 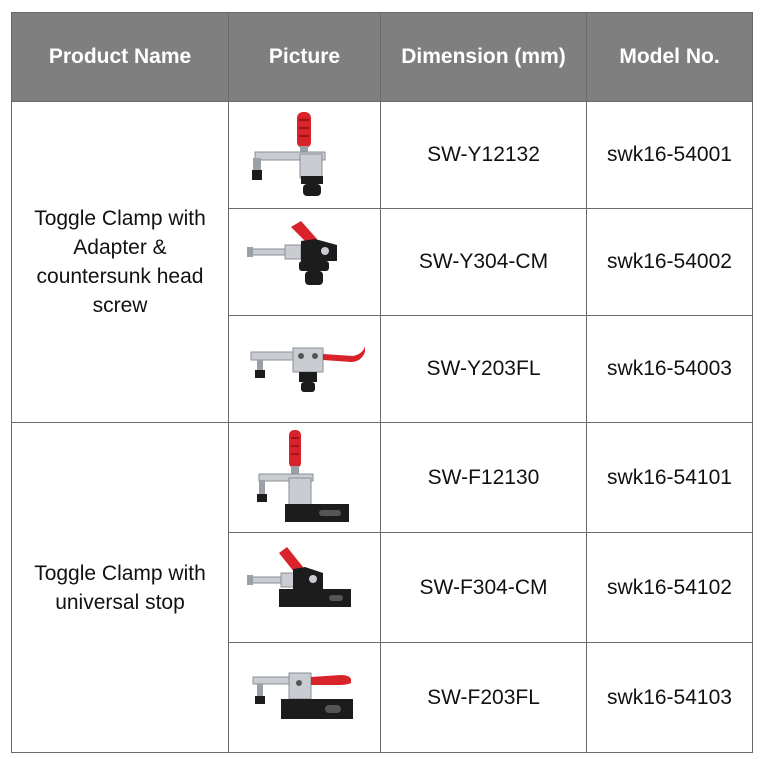 What do you see at coordinates (669, 587) in the screenshot?
I see `model-cell: swk16-54102` at bounding box center [669, 587].